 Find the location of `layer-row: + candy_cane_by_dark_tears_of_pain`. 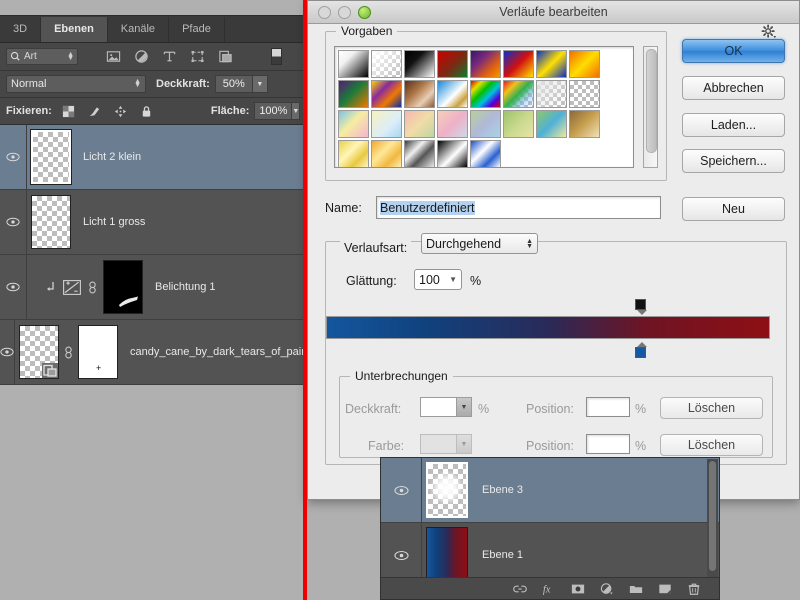

layer-row: + candy_cane_by_dark_tears_of_pain is located at coordinates (153, 352).